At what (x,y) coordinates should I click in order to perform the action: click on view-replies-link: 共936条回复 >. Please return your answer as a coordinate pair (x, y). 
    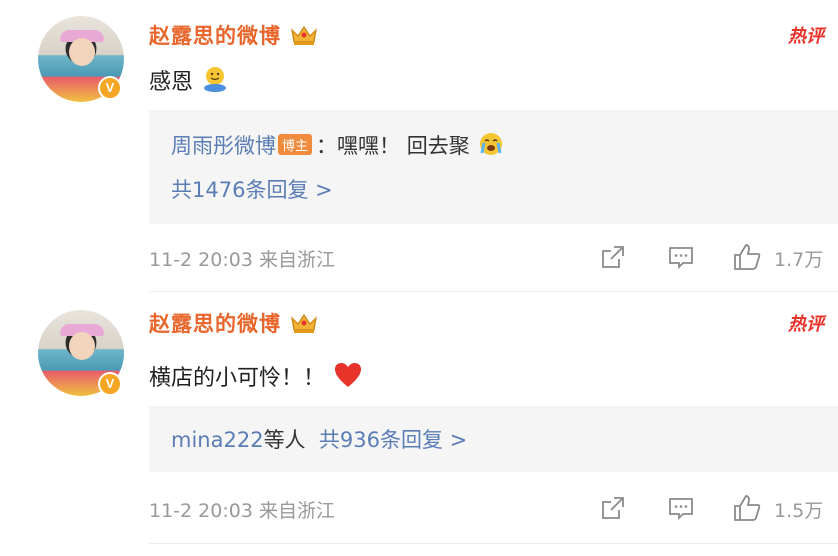
    Looking at the image, I should click on (393, 440).